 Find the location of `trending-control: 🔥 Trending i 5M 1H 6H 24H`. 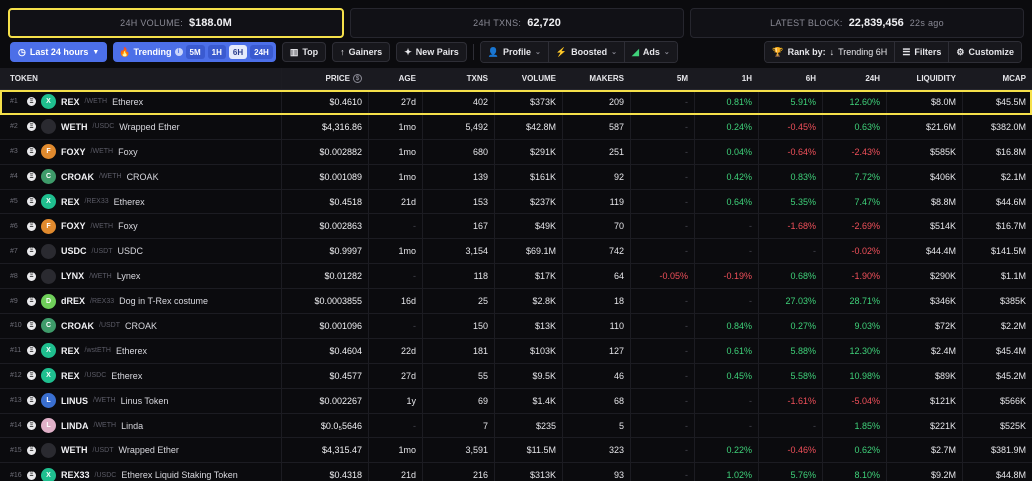

trending-control: 🔥 Trending i 5M 1H 6H 24H is located at coordinates (194, 52).